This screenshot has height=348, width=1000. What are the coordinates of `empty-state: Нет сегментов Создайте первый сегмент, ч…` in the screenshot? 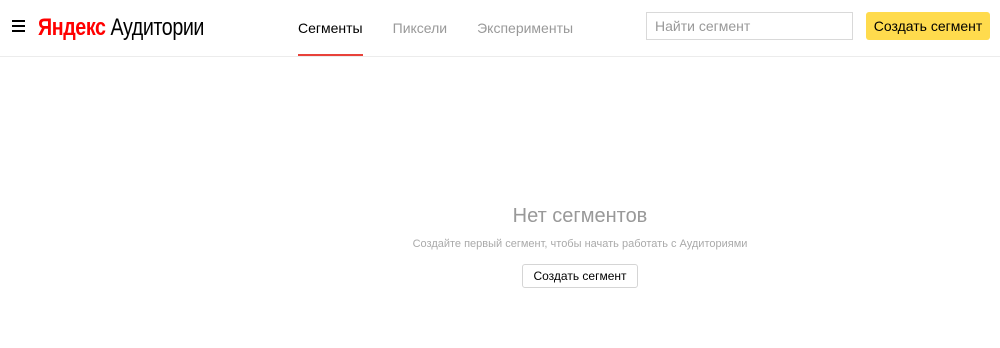 It's located at (580, 244).